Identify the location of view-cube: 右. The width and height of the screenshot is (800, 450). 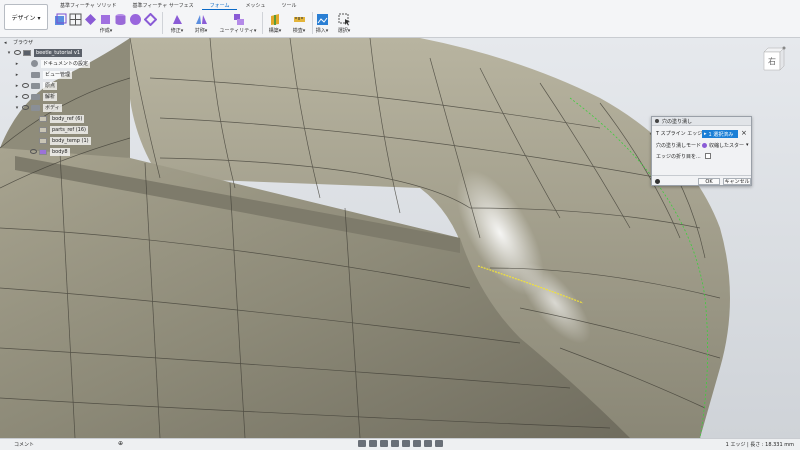
(773, 62).